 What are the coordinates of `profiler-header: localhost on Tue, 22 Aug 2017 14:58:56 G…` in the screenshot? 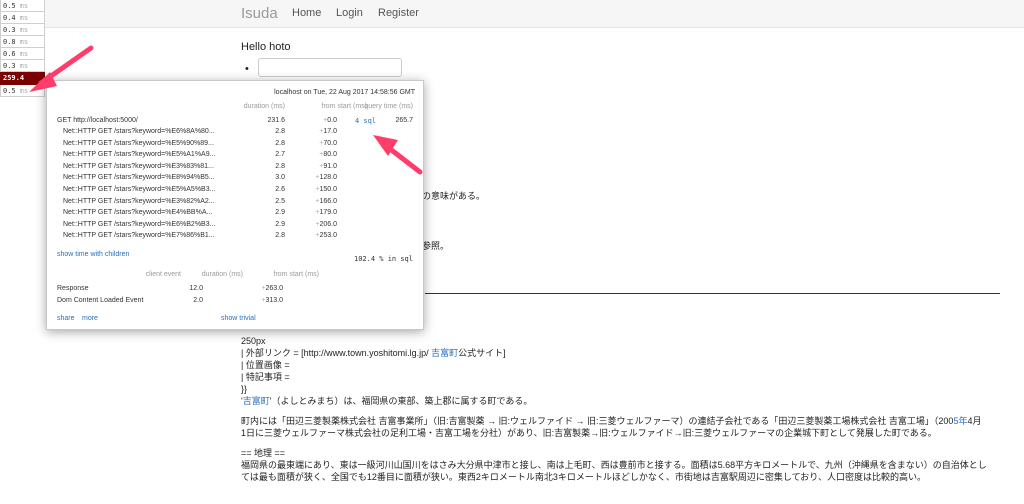 It's located at (344, 92).